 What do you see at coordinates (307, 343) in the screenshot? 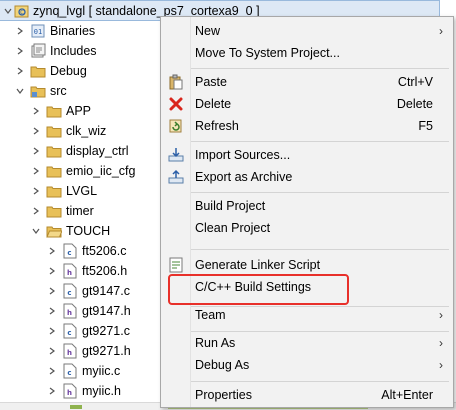
I see `menu-item-run-as: Run As ›` at bounding box center [307, 343].